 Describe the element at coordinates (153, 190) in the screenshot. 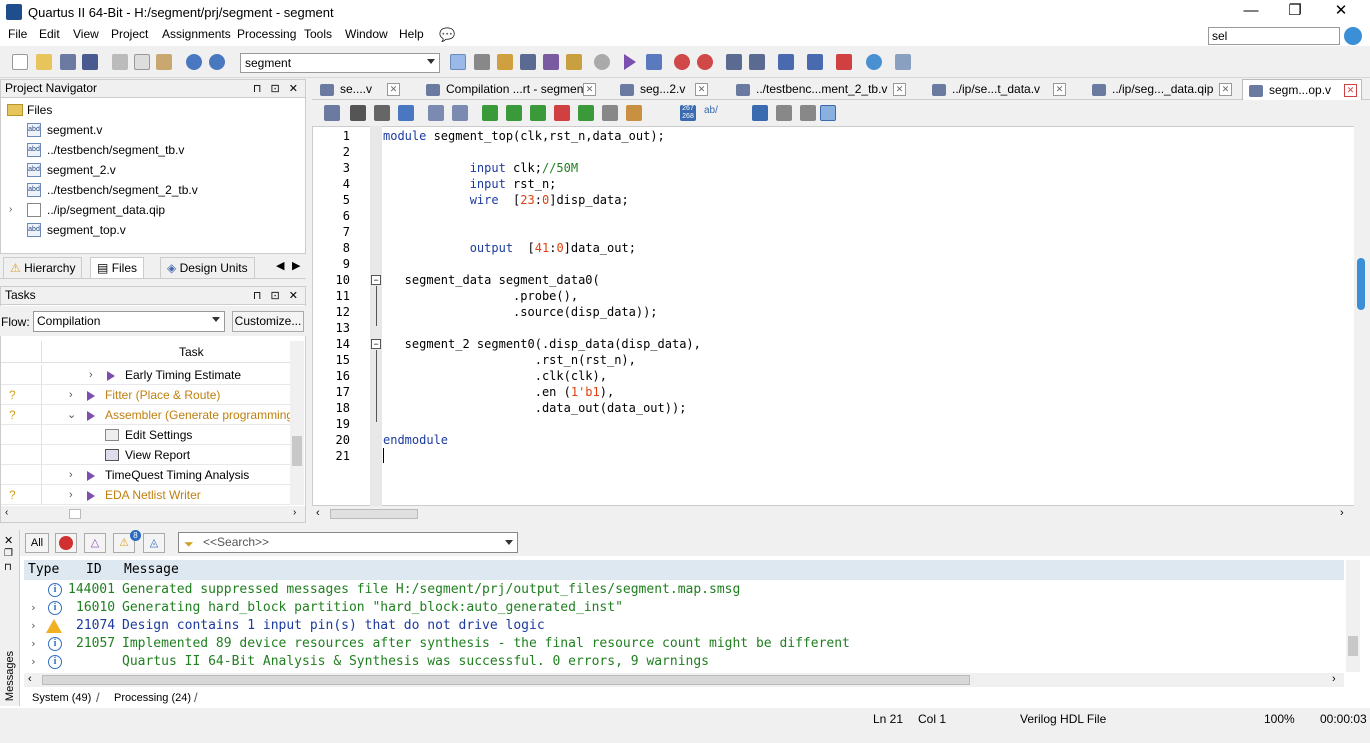

I see `file-item: abd ../testbench/segment_2_tb.v` at that location.